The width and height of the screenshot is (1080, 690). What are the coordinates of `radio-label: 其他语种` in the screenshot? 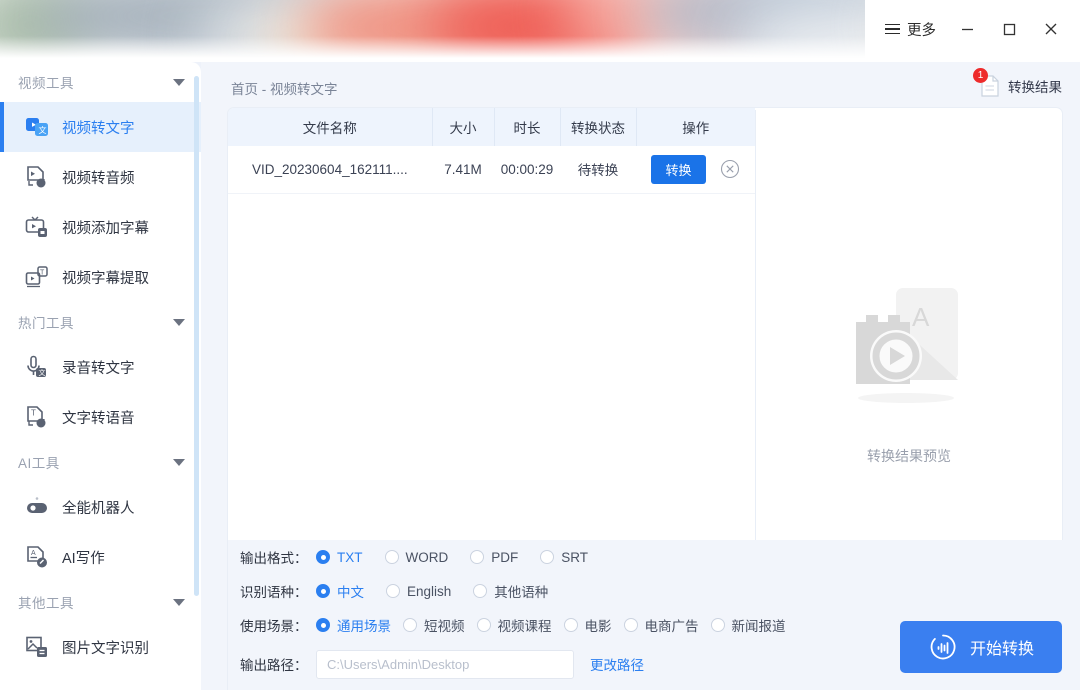 It's located at (521, 592).